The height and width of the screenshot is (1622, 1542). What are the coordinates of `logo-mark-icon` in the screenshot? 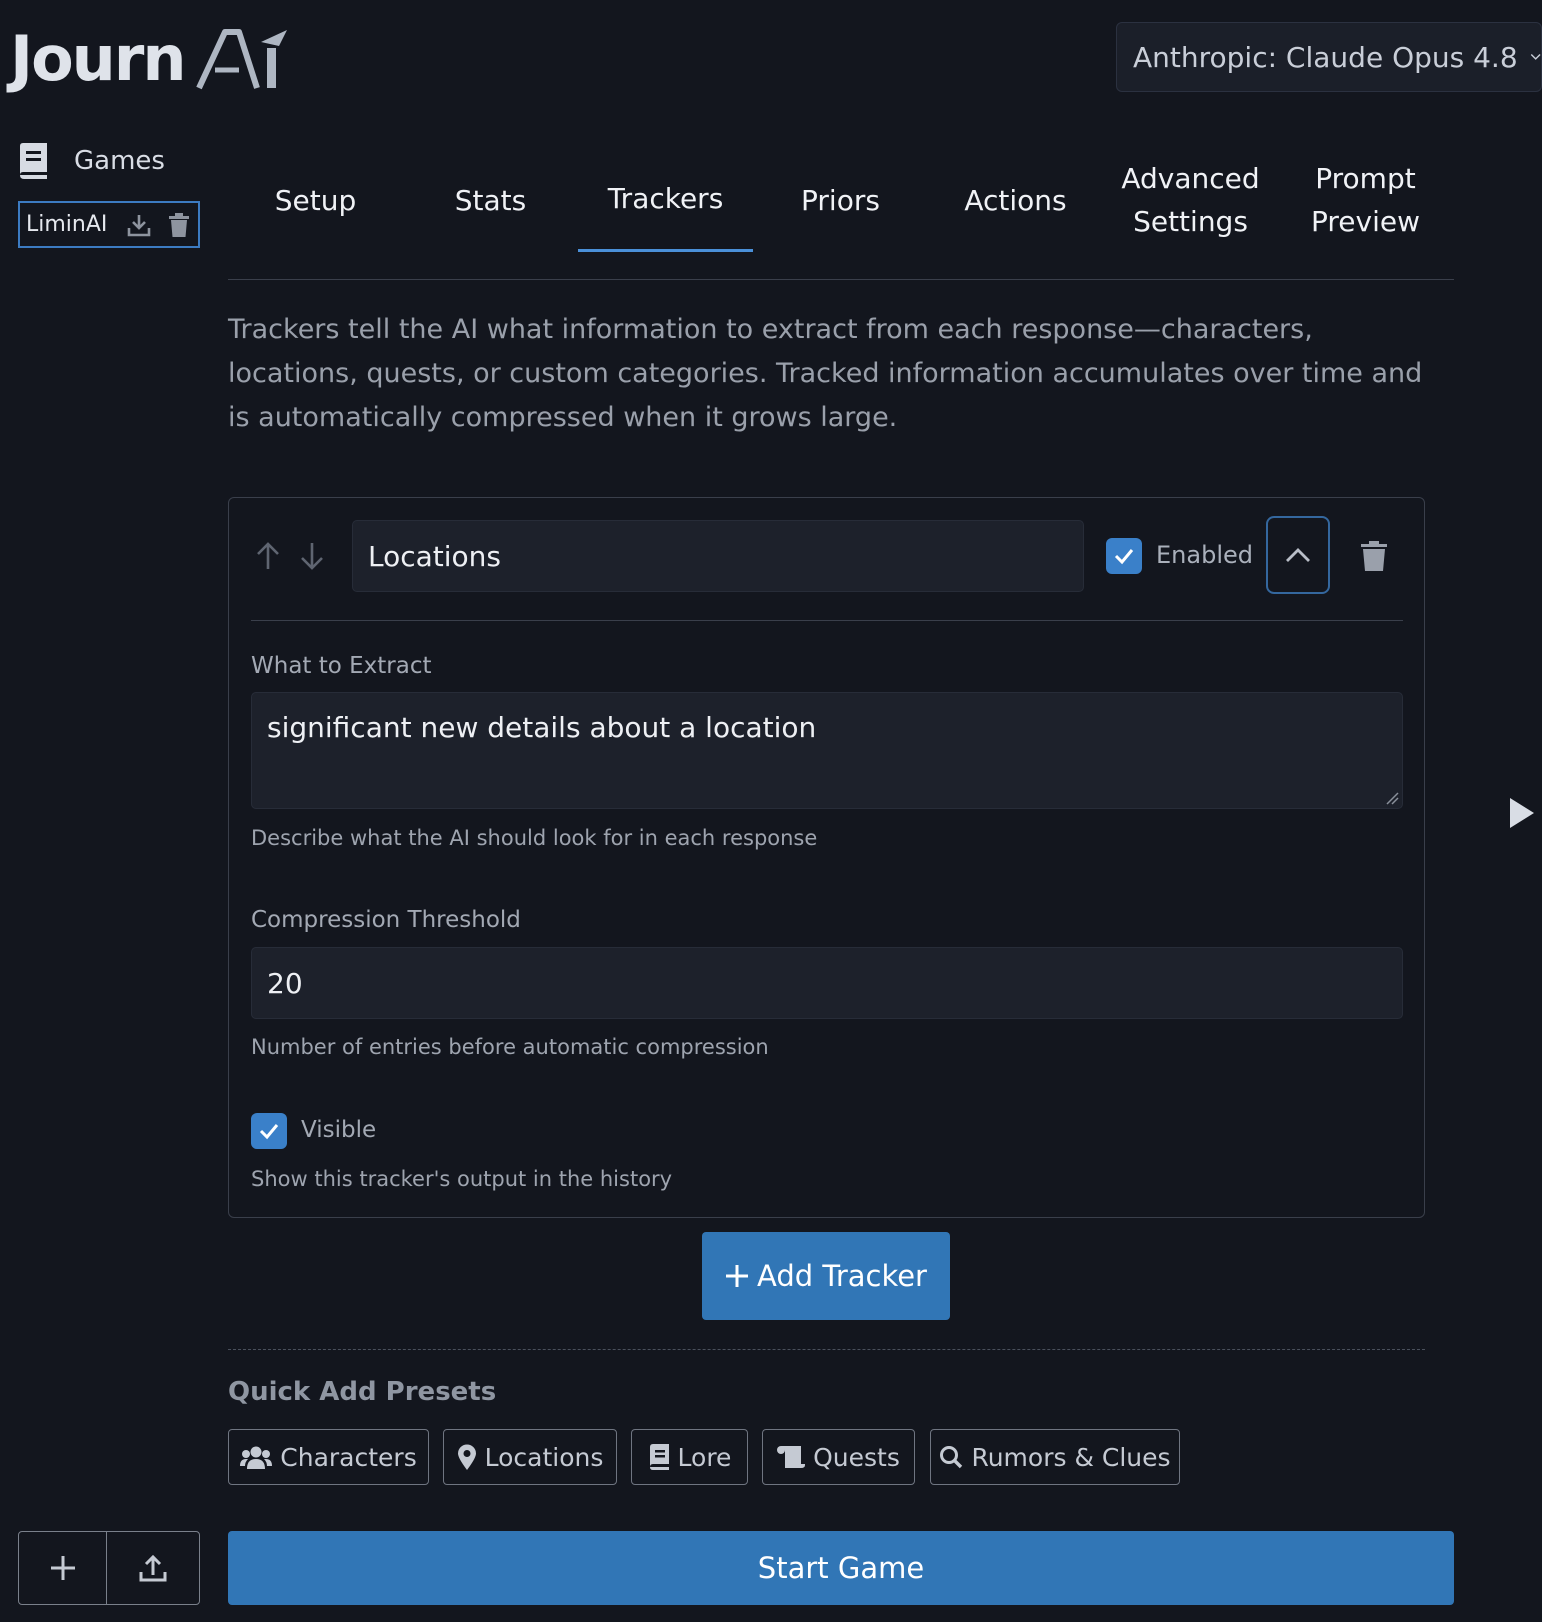 It's located at (241, 59).